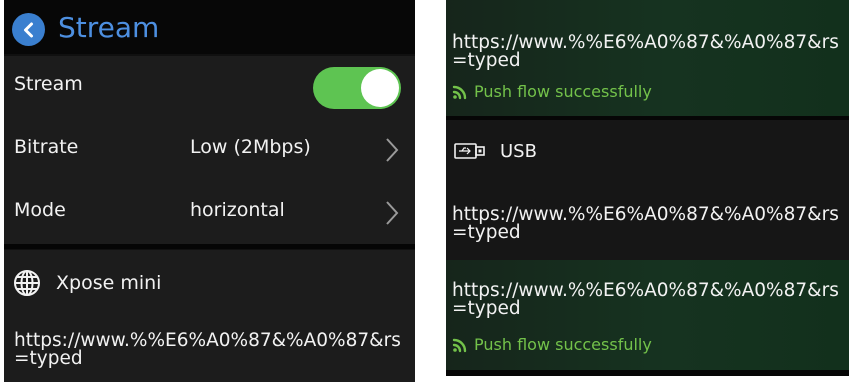 Image resolution: width=849 pixels, height=382 pixels. I want to click on toggle-knob, so click(380, 88).